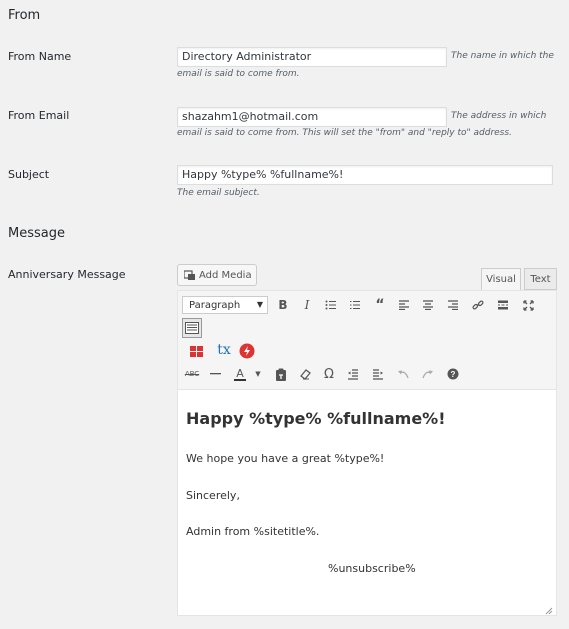  Describe the element at coordinates (240, 374) in the screenshot. I see `text-color-icon: A` at that location.